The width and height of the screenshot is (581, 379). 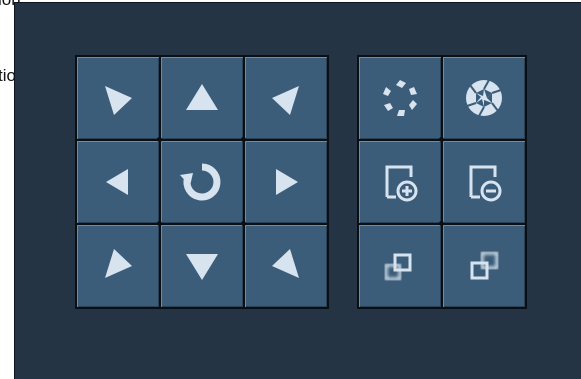 I want to click on tilt-down-button, so click(x=202, y=266).